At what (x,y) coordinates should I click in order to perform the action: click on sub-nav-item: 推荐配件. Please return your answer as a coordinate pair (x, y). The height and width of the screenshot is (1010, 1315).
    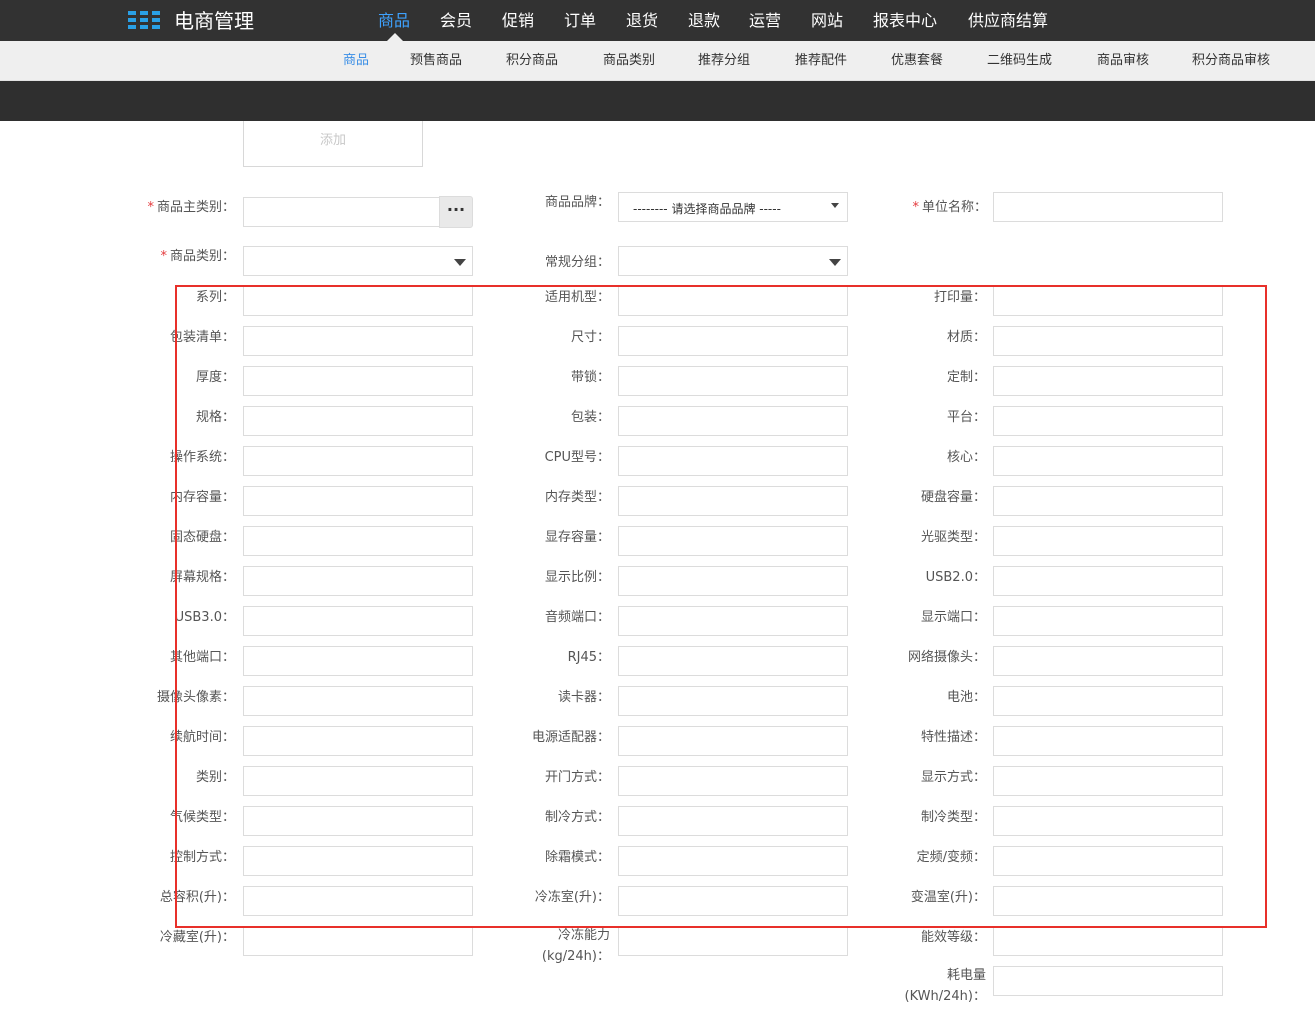
    Looking at the image, I should click on (821, 61).